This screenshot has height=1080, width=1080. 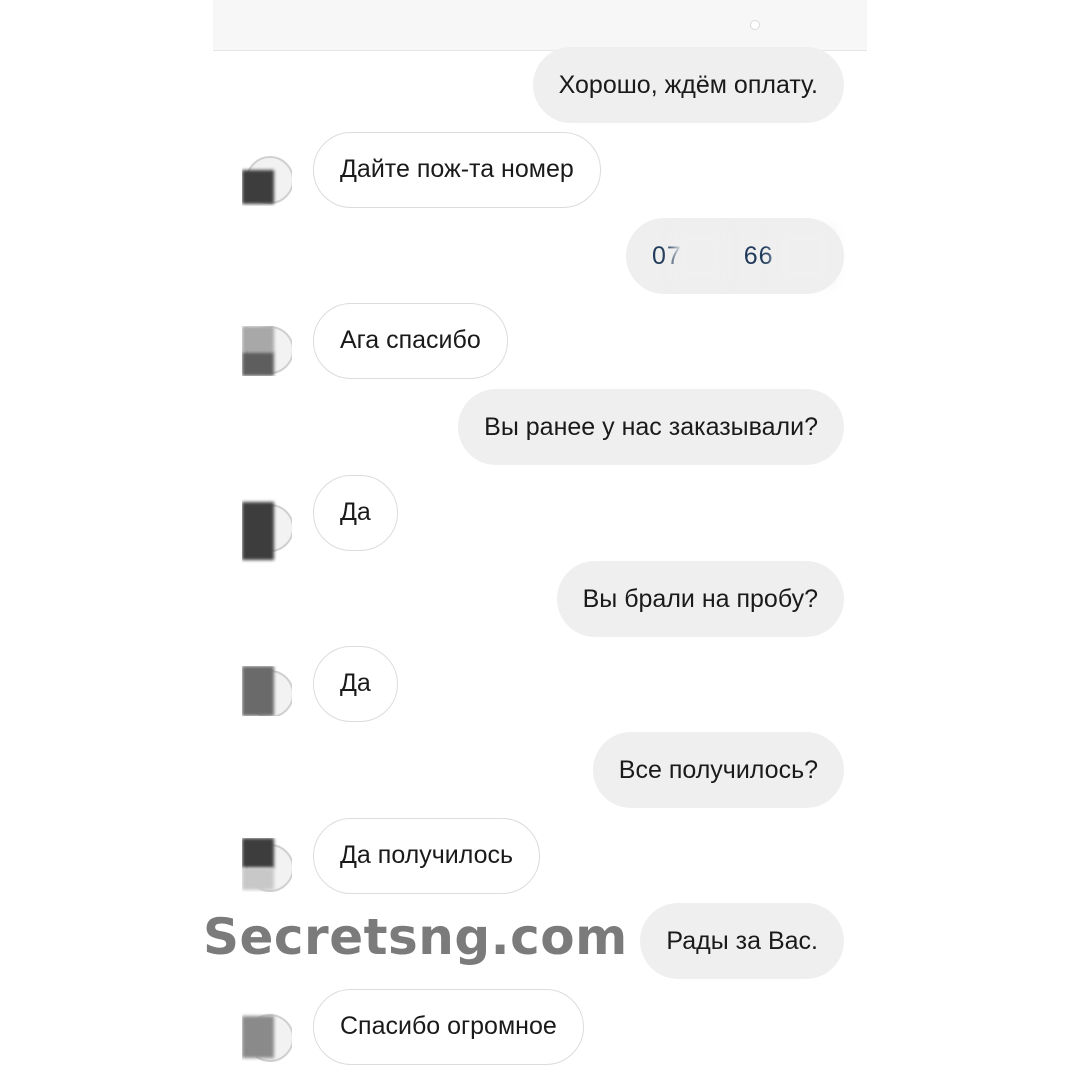 I want to click on outgoing-message: Хорошо, ждём оплату., so click(x=688, y=85).